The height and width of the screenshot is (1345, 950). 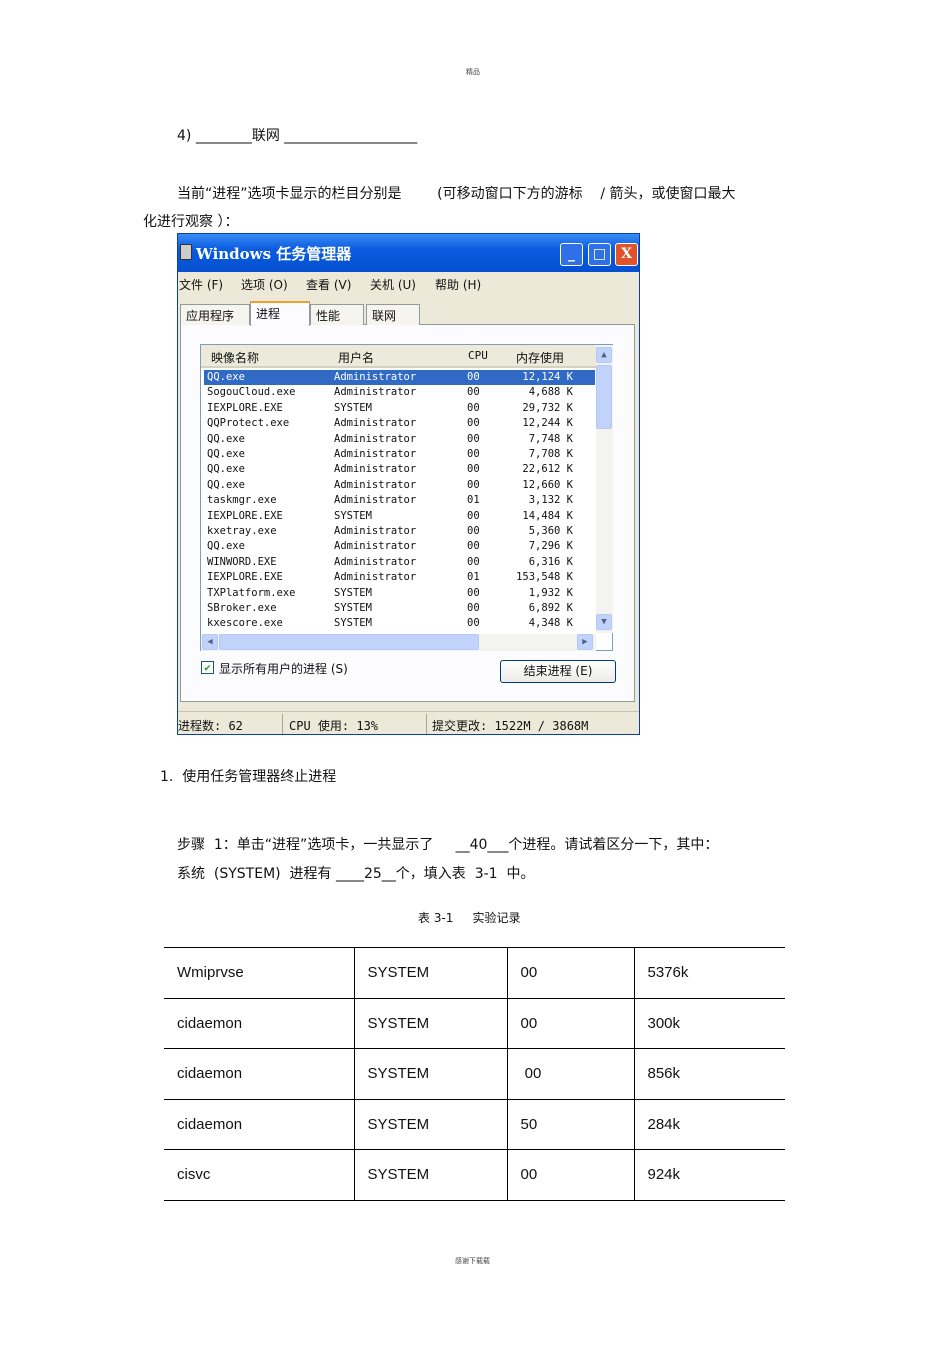 I want to click on app-icon, so click(x=186, y=252).